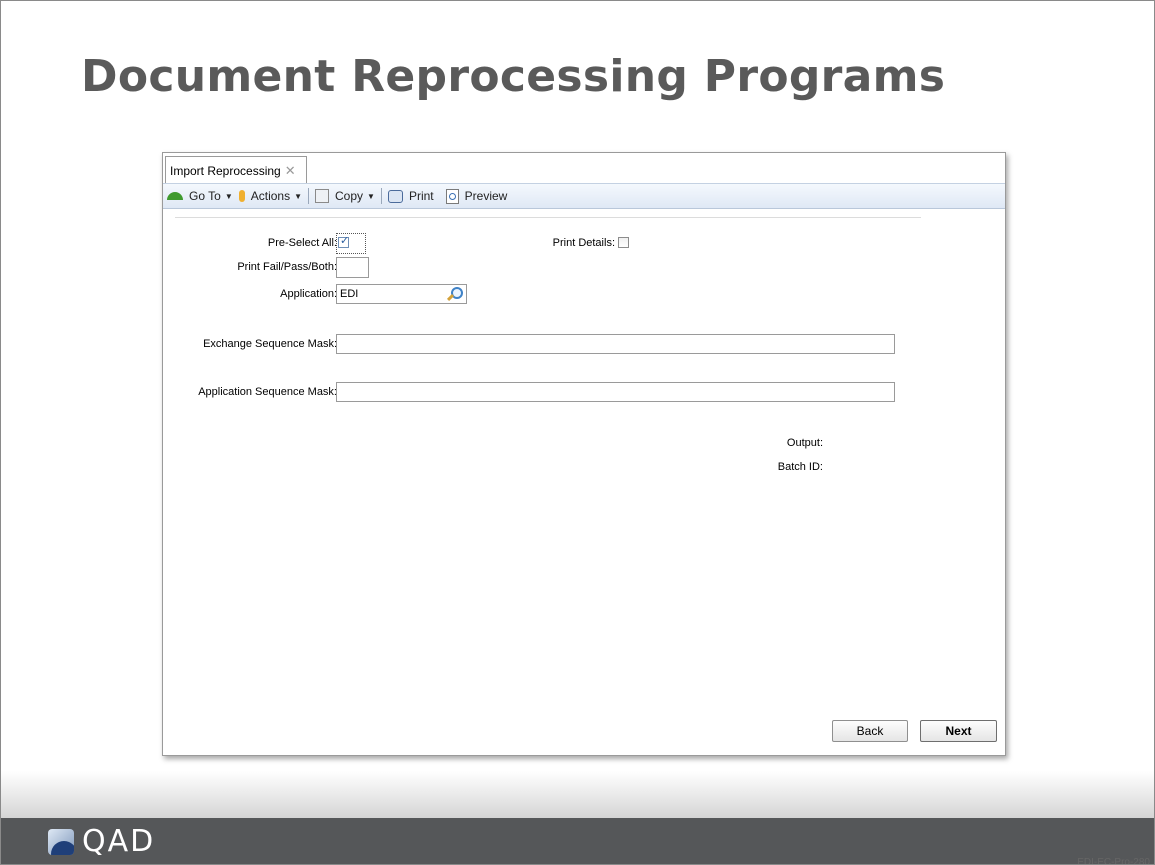 The width and height of the screenshot is (1155, 865). I want to click on tab-bar: Import Reprocessing ✕, so click(584, 168).